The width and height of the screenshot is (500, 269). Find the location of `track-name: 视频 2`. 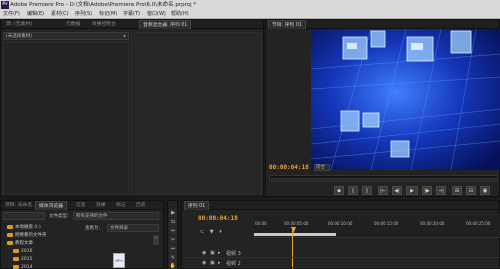

track-name: 视频 2 is located at coordinates (233, 264).